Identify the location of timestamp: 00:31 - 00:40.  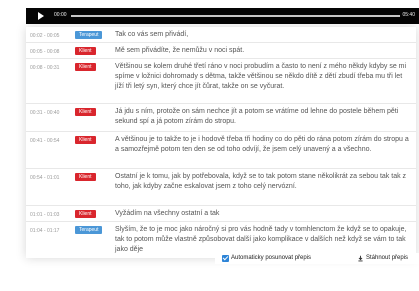
(45, 113).